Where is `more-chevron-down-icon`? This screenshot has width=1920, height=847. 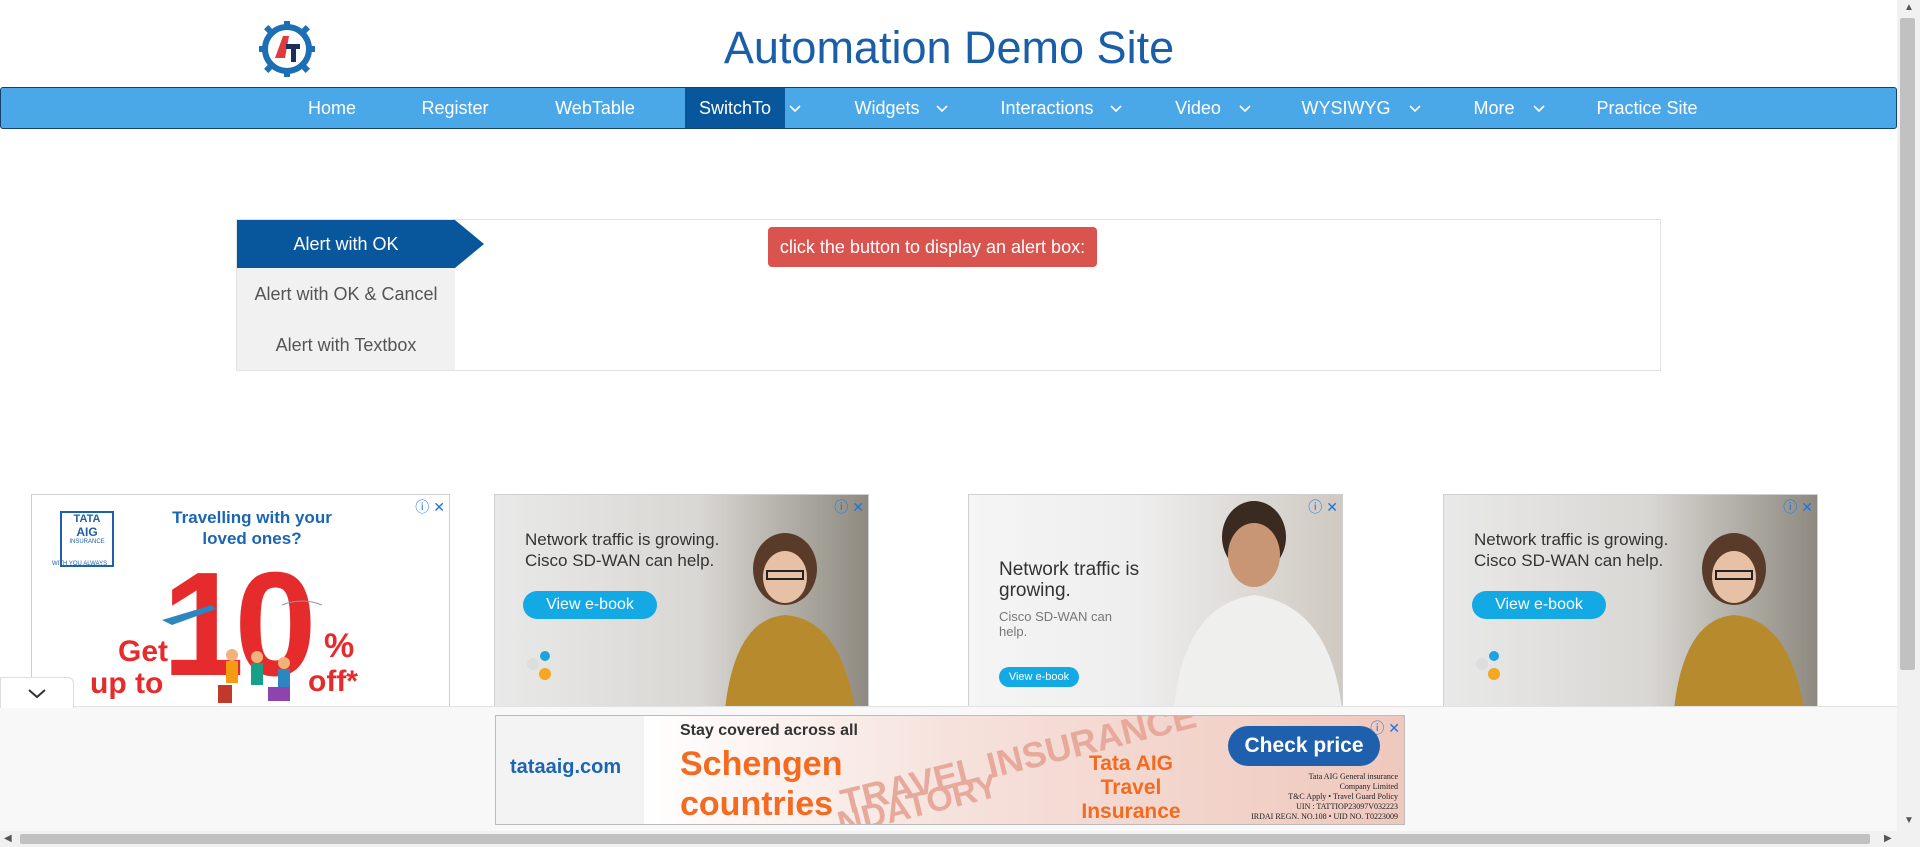 more-chevron-down-icon is located at coordinates (1539, 108).